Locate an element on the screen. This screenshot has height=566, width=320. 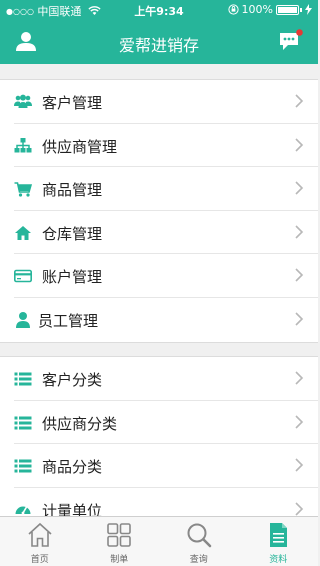
document-icon is located at coordinates (279, 535).